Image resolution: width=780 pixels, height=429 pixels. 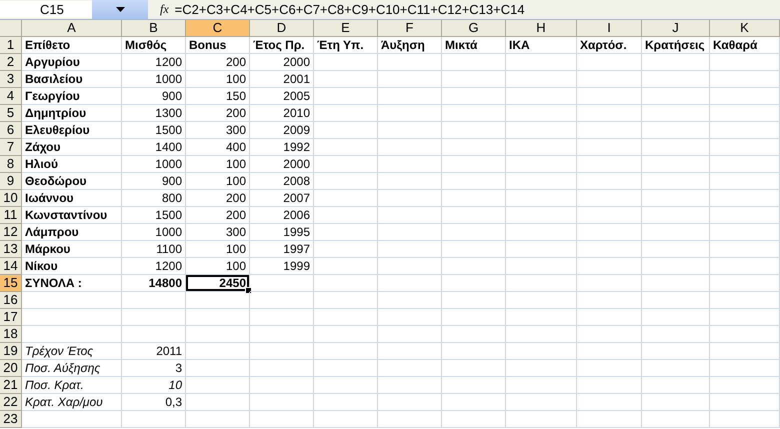 What do you see at coordinates (154, 147) in the screenshot?
I see `table-cell: 1400` at bounding box center [154, 147].